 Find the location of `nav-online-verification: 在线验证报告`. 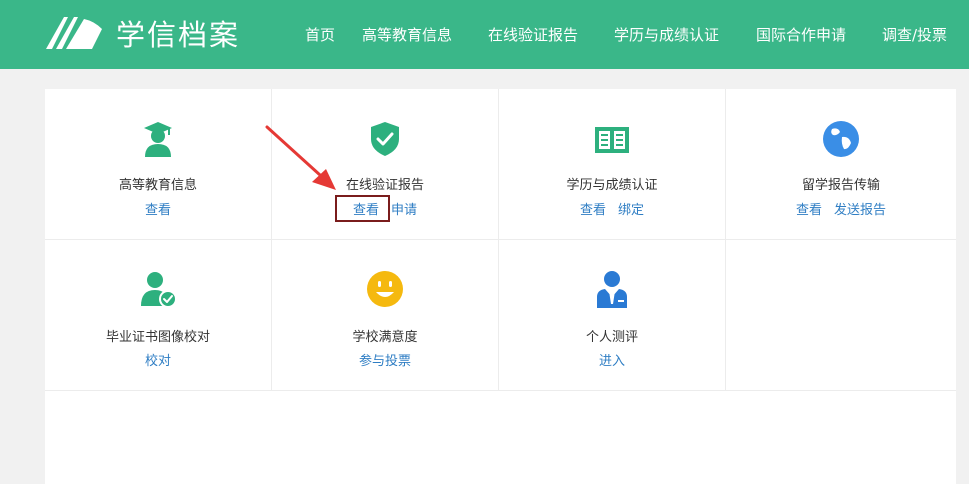

nav-online-verification: 在线验证报告 is located at coordinates (533, 34).